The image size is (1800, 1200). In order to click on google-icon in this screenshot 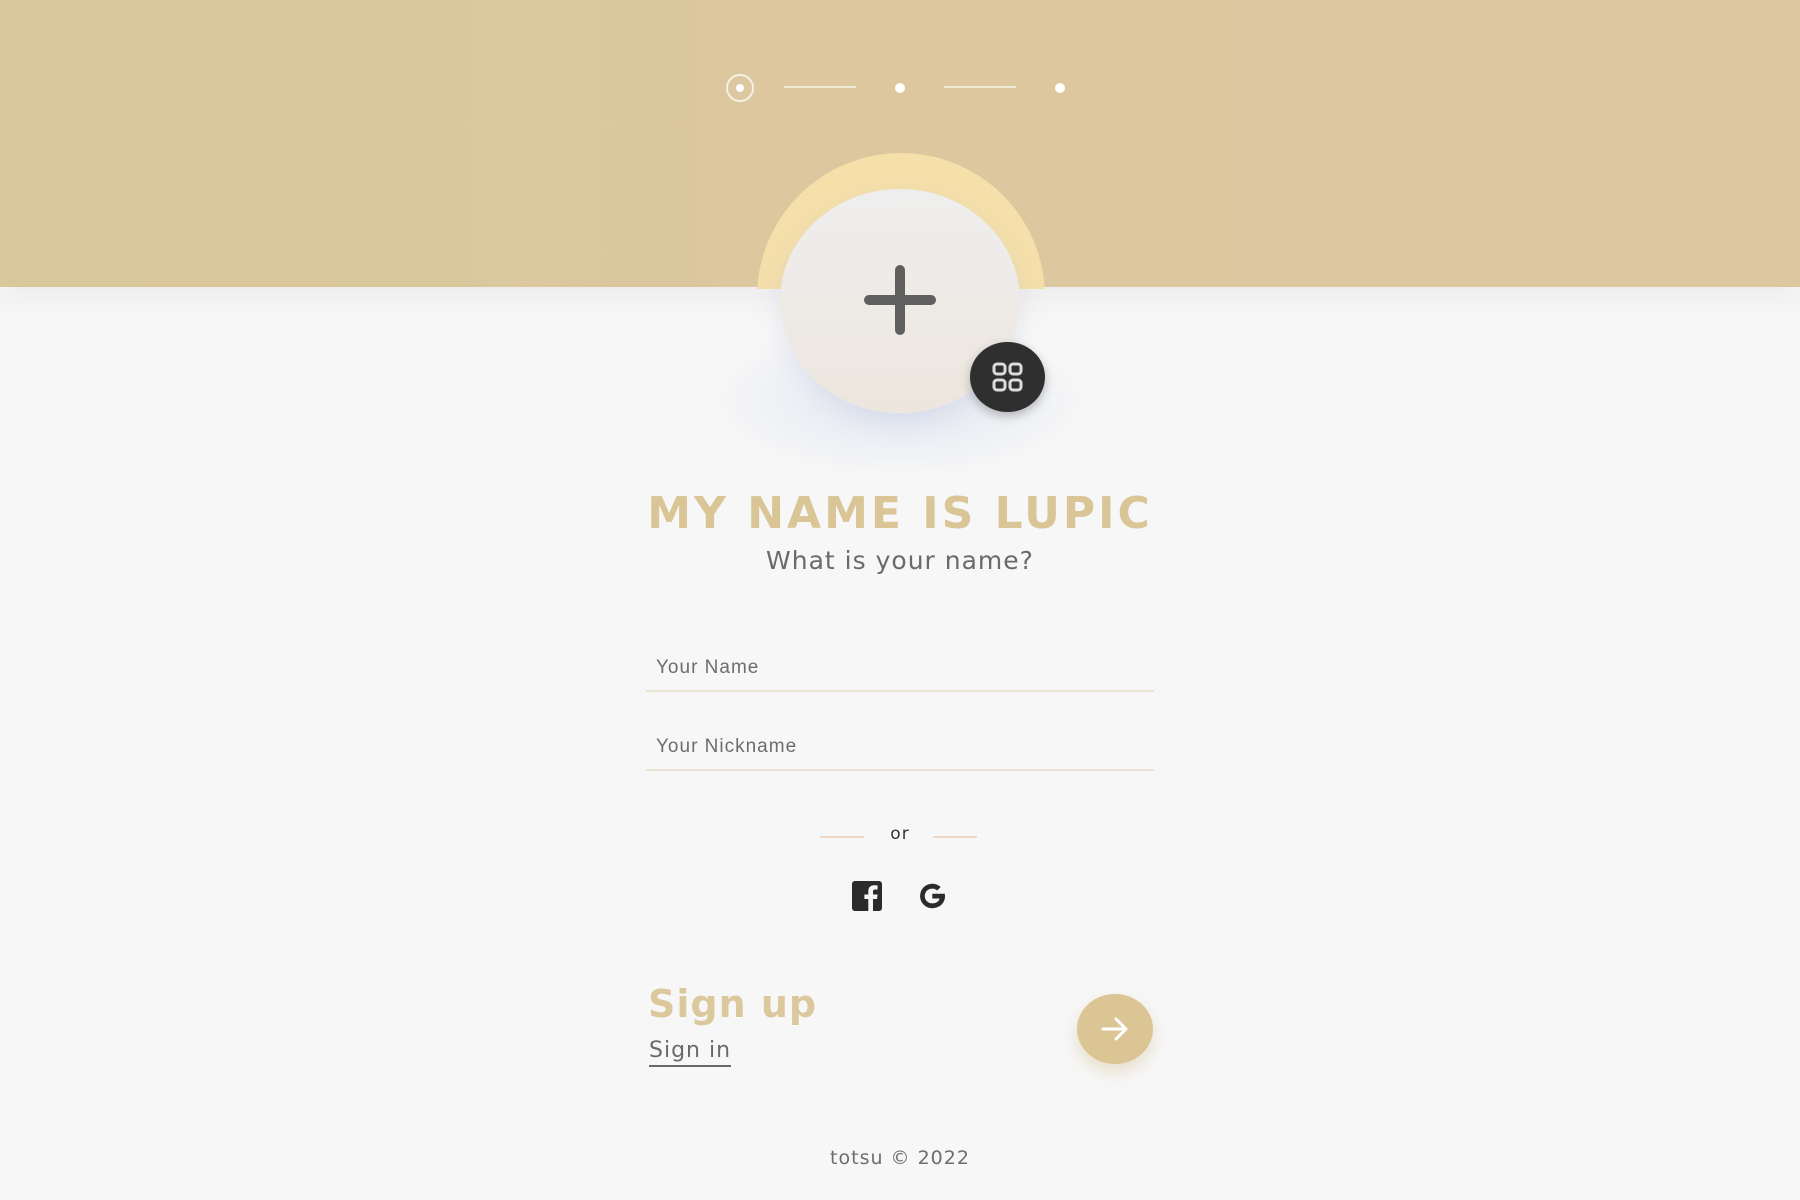, I will do `click(932, 896)`.